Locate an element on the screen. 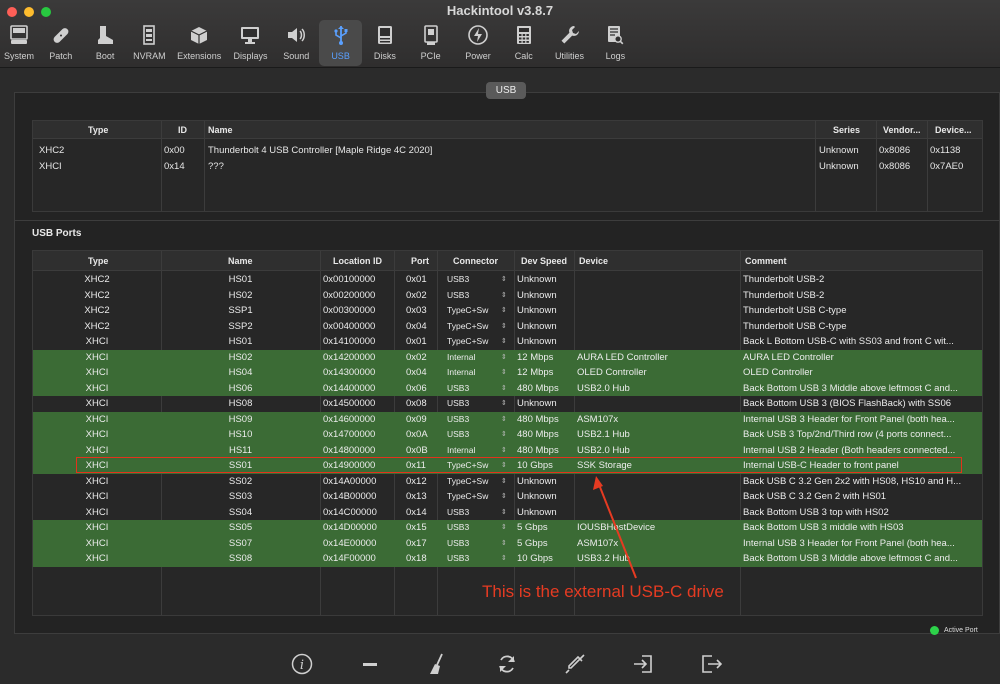 The image size is (1000, 684). toolbar-patch: Patch is located at coordinates (60, 43).